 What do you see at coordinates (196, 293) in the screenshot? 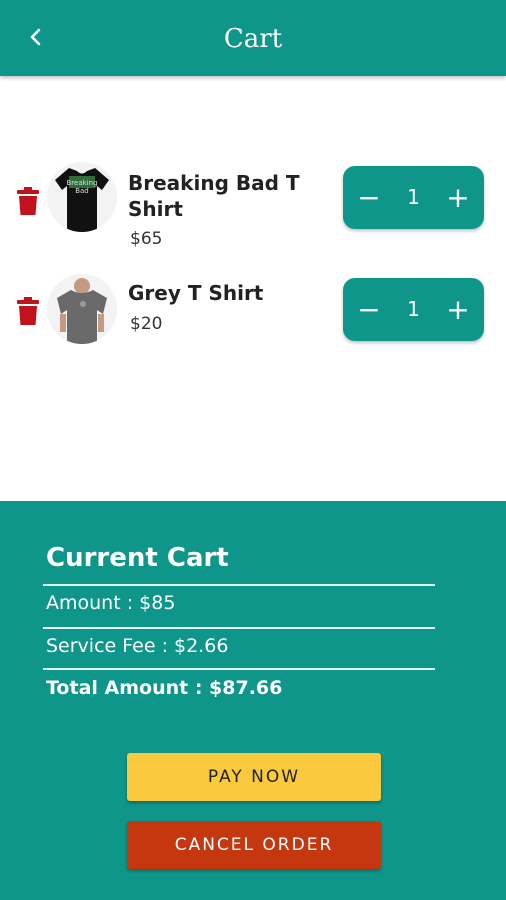
I see `item-name: Grey T Shirt` at bounding box center [196, 293].